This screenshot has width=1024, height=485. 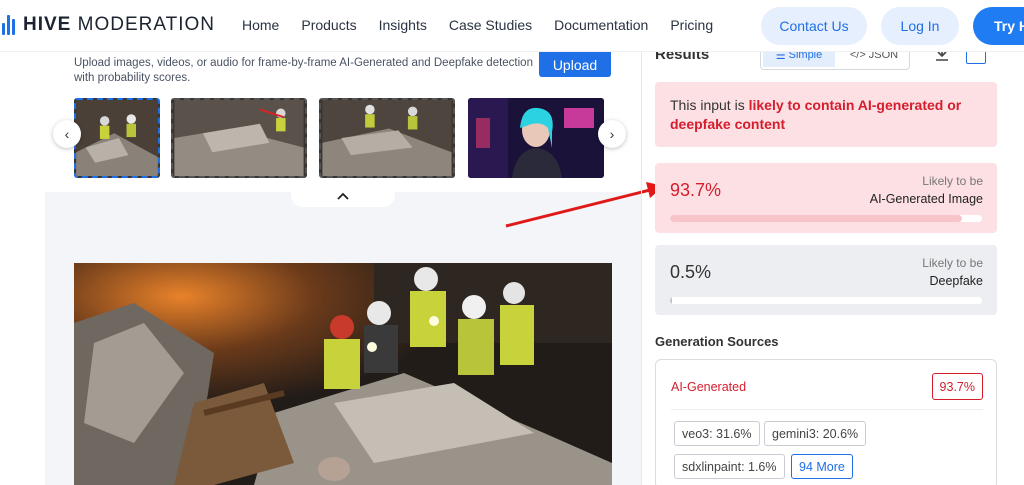 I want to click on more-sources-button: 94 More, so click(x=822, y=466).